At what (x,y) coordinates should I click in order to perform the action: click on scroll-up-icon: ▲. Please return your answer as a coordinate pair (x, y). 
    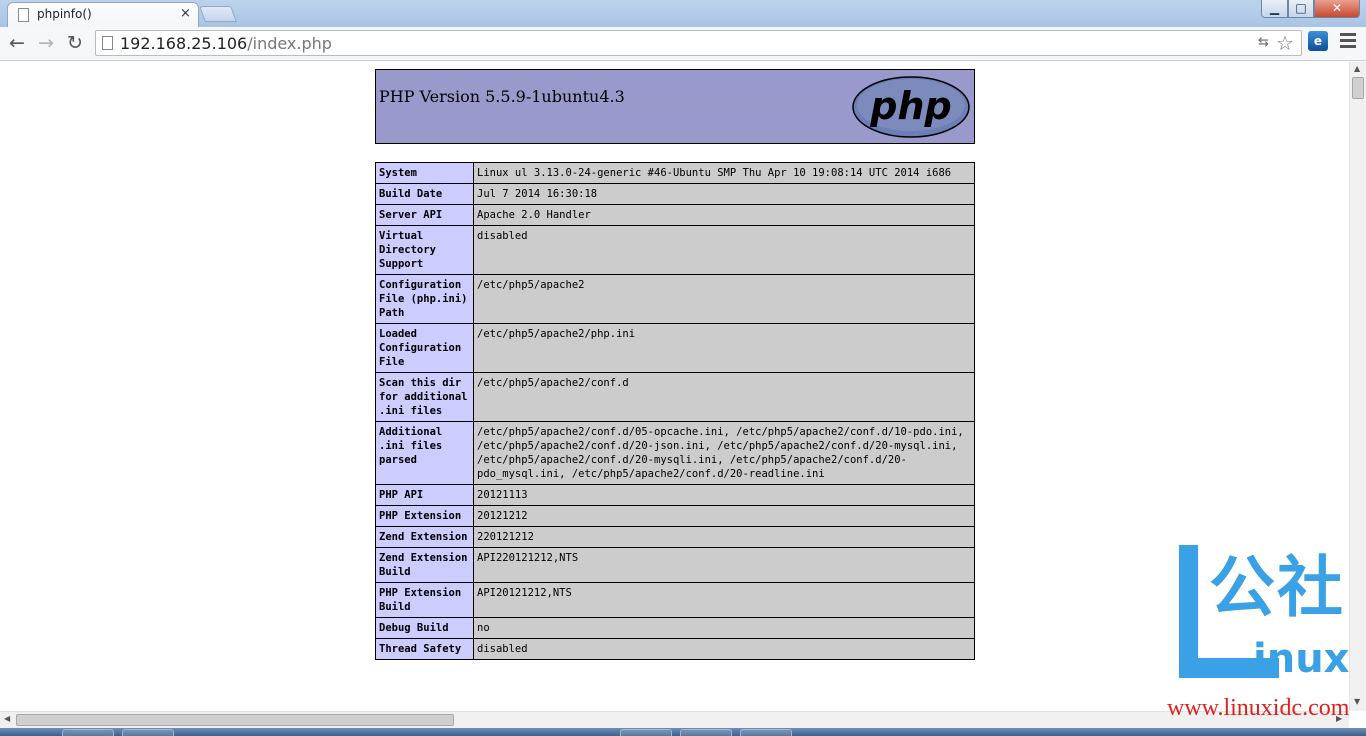
    Looking at the image, I should click on (1357, 68).